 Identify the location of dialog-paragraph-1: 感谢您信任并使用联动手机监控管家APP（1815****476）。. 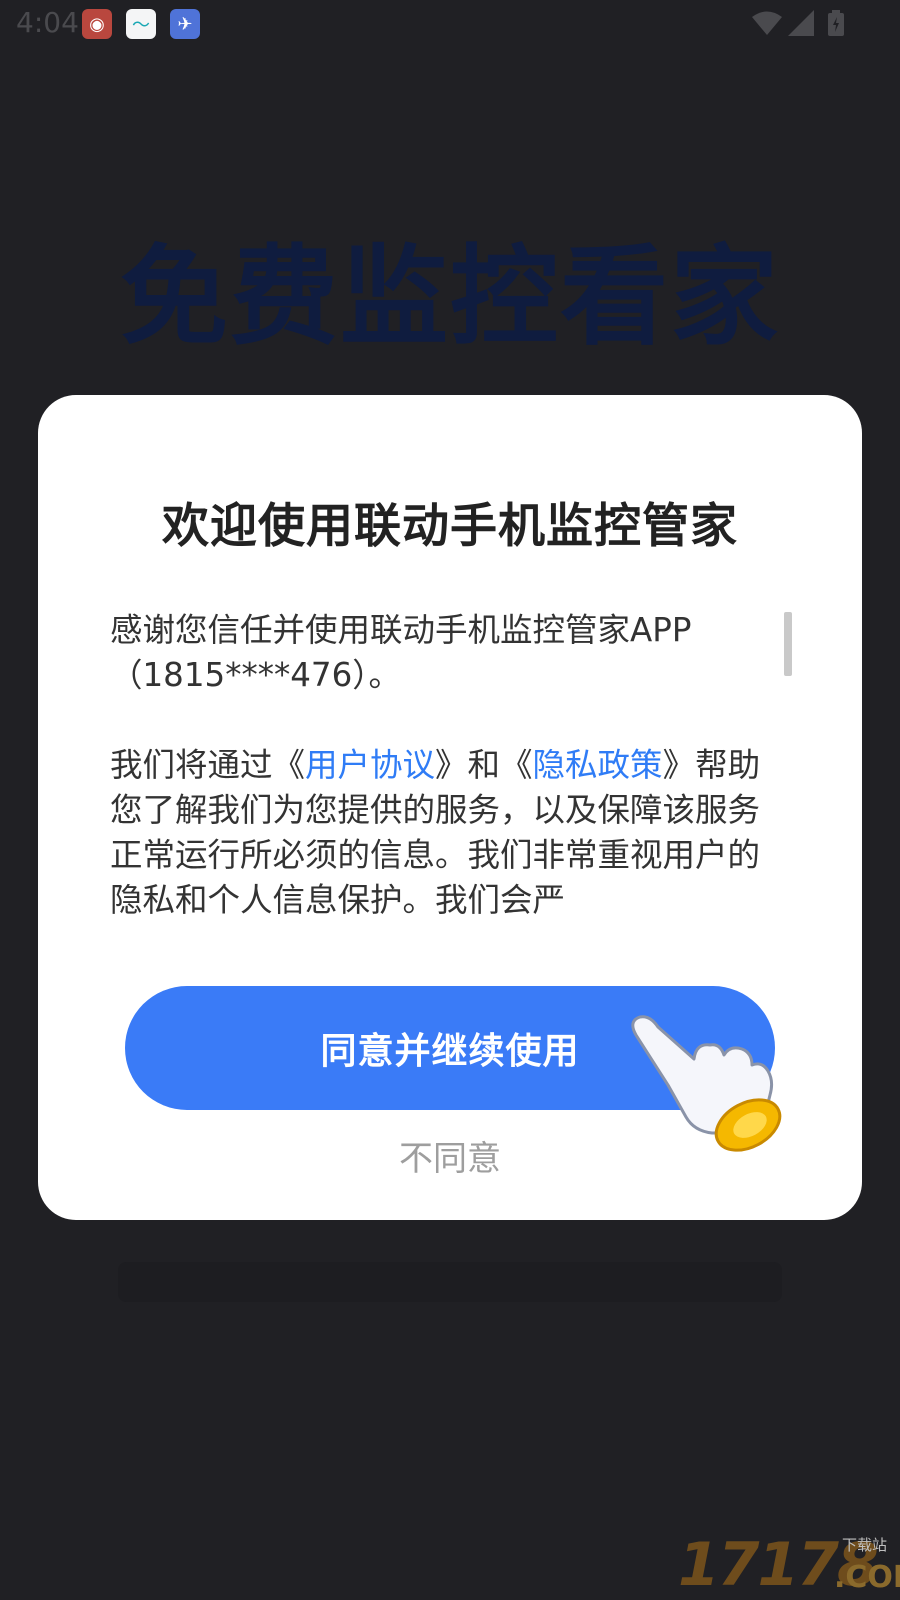
(401, 652).